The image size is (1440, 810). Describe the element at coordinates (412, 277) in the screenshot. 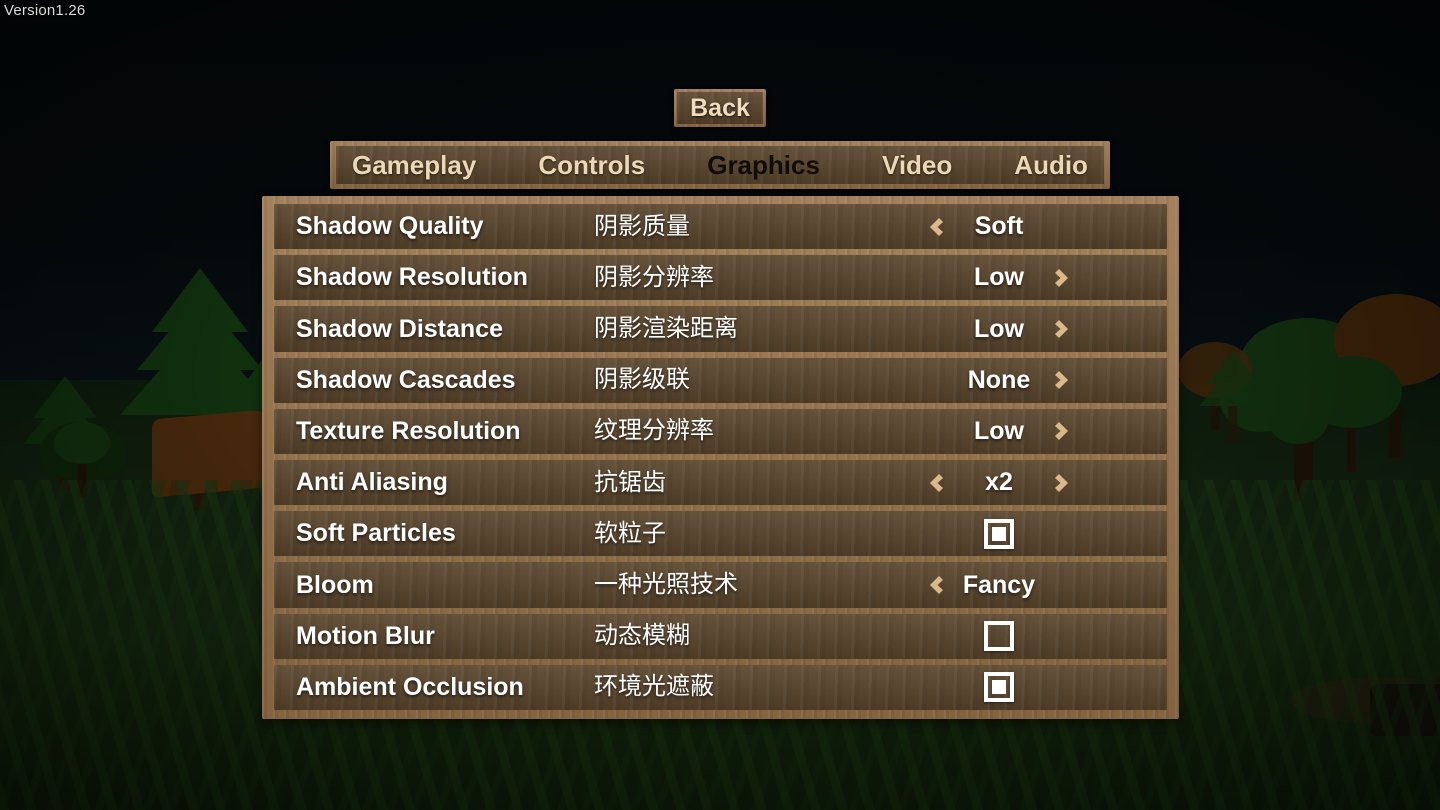

I see `setting-label-en: Shadow Resolution` at that location.